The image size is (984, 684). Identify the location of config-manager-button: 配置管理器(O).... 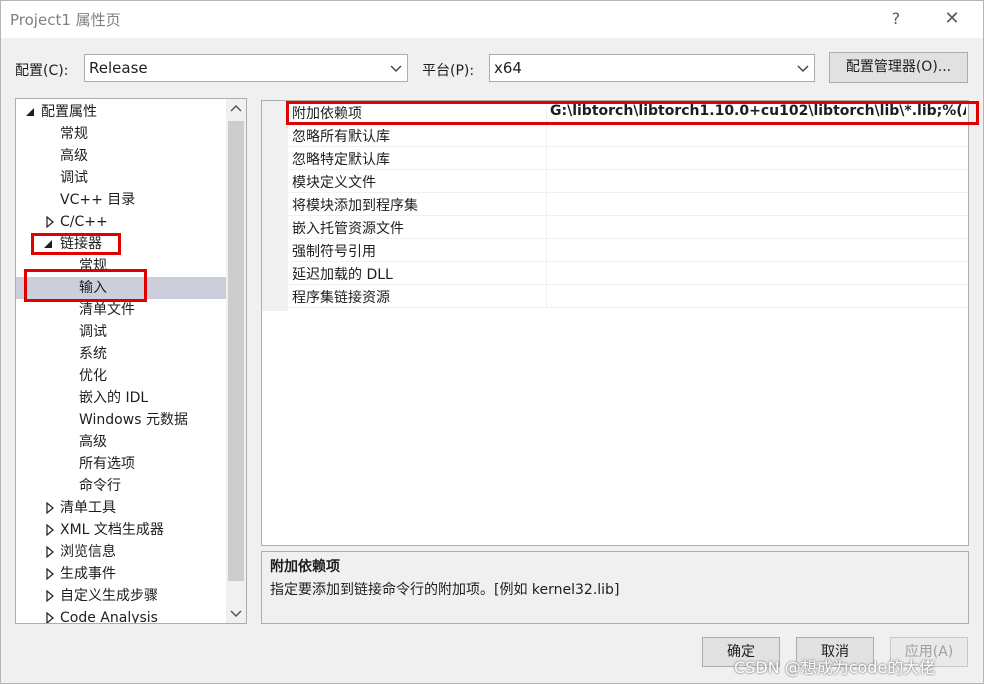
(898, 67).